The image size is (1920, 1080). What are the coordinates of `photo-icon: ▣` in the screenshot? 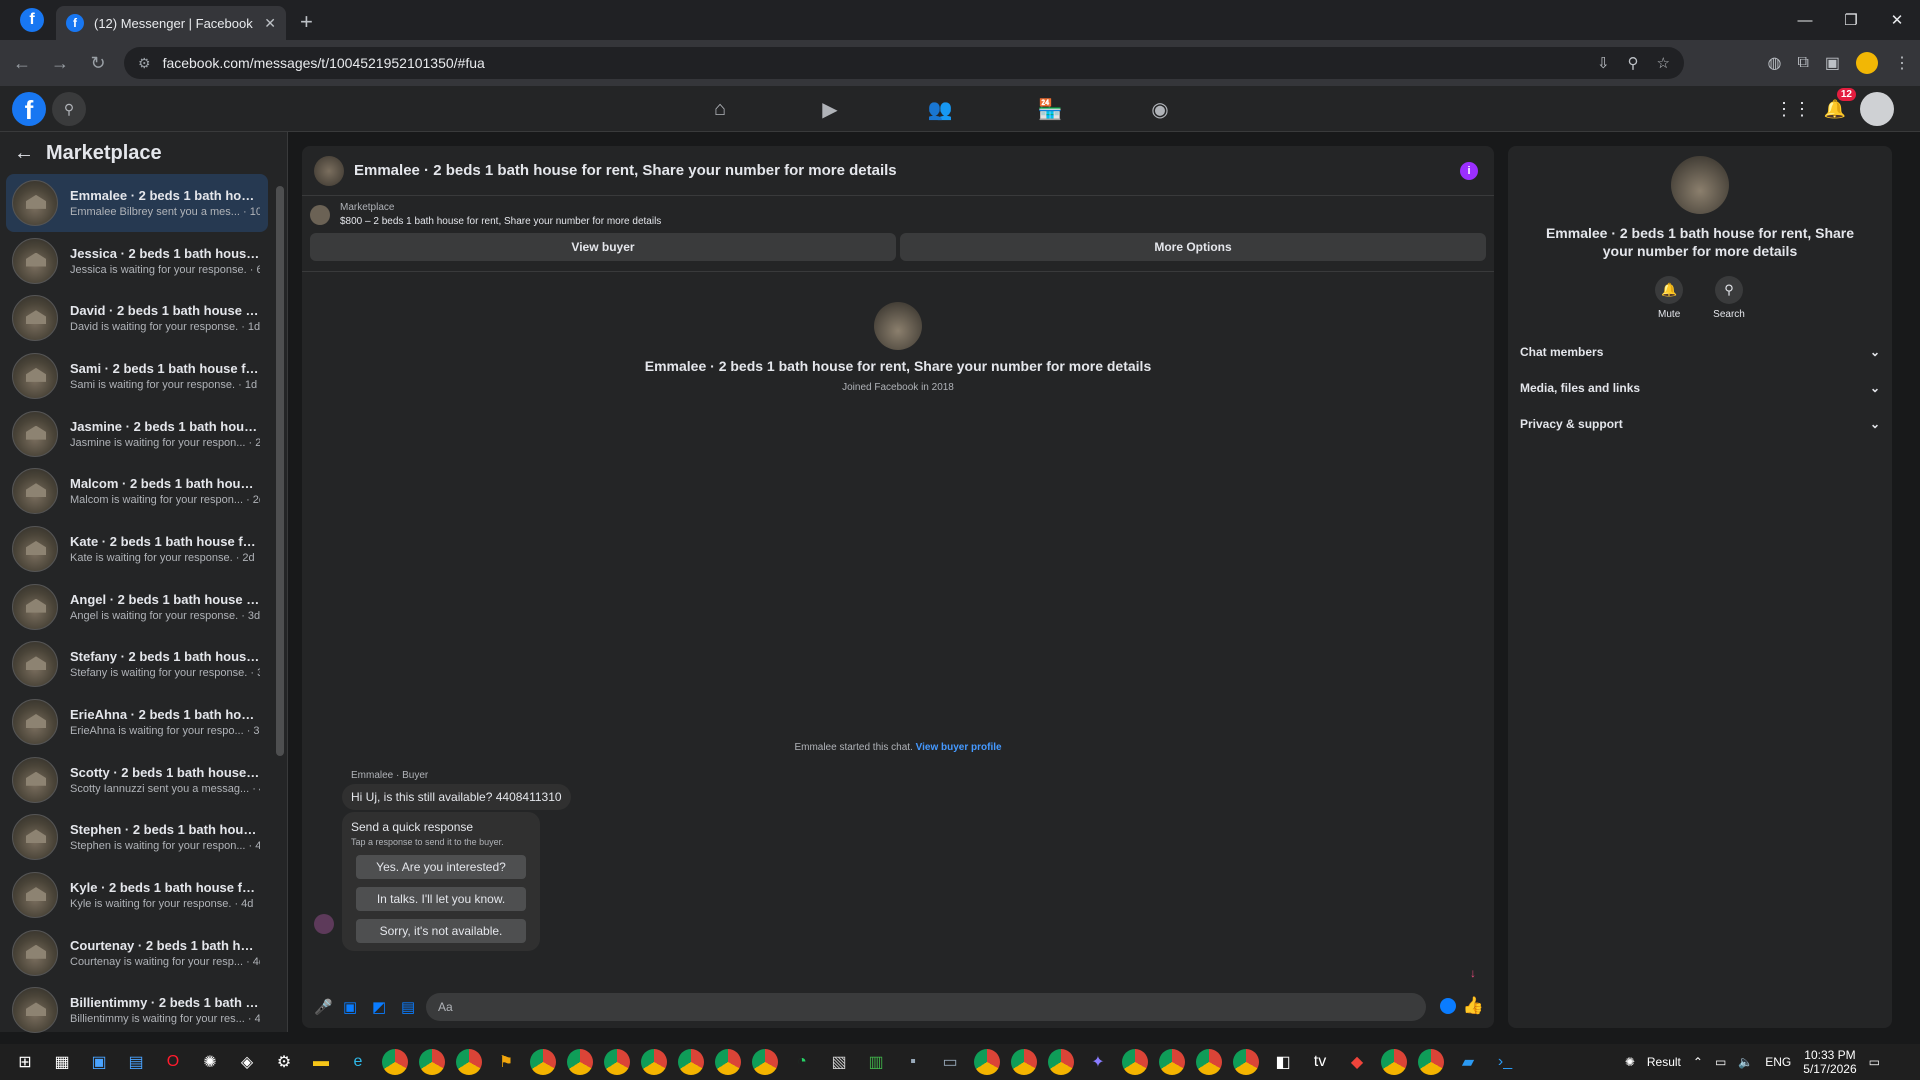 It's located at (357, 1007).